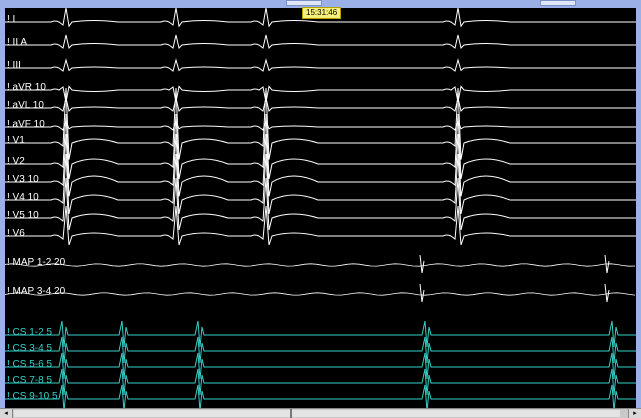  What do you see at coordinates (26, 124) in the screenshot?
I see `lead-label: ! aVF 10` at bounding box center [26, 124].